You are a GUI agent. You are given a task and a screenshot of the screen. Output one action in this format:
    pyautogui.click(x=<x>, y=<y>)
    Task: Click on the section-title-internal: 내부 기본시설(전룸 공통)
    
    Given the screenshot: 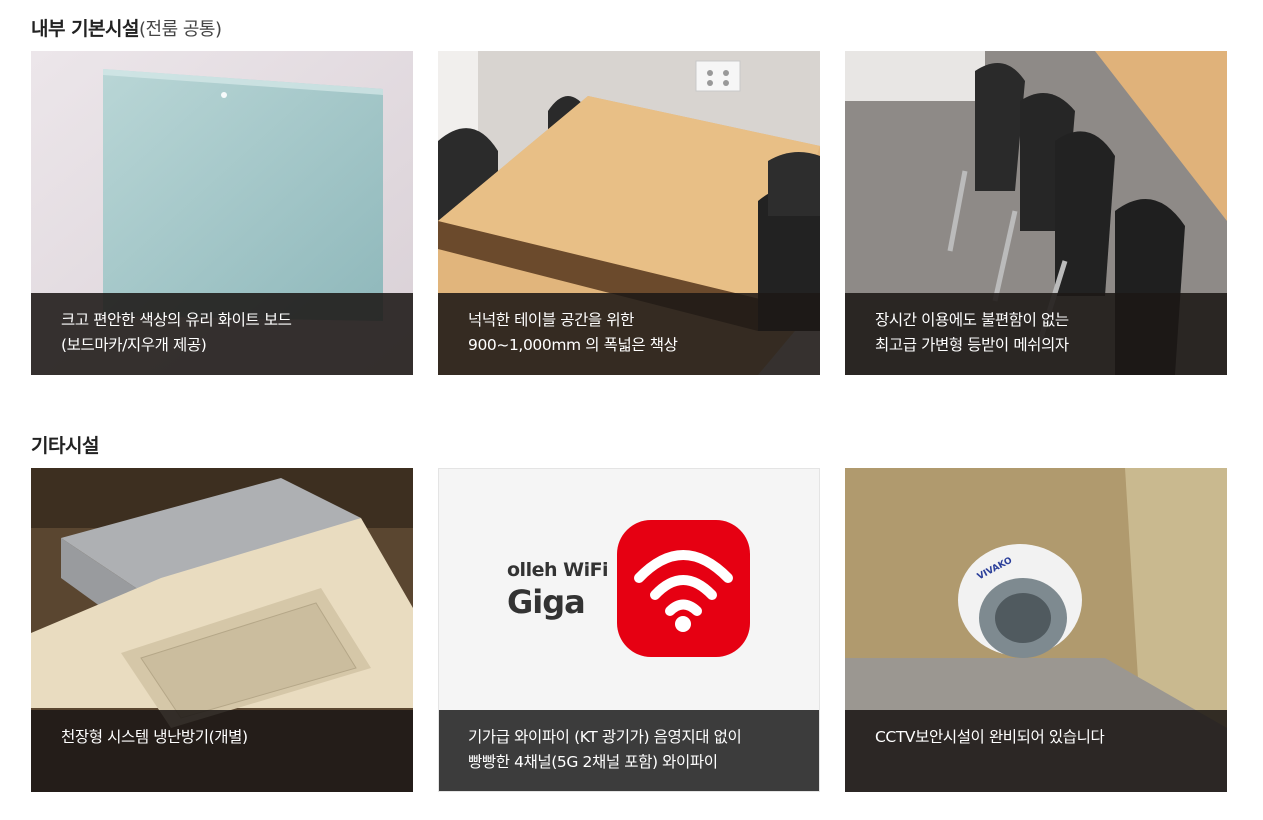 What is the action you would take?
    pyautogui.click(x=126, y=27)
    